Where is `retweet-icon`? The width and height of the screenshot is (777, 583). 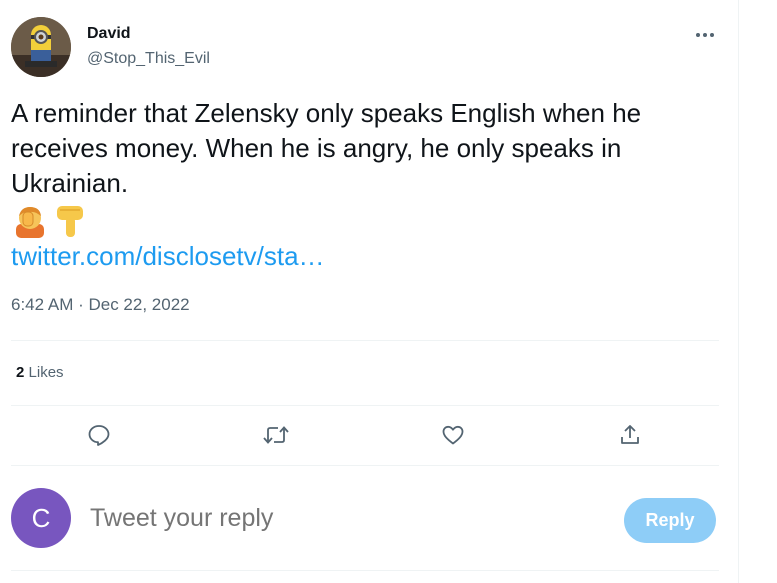 retweet-icon is located at coordinates (276, 435).